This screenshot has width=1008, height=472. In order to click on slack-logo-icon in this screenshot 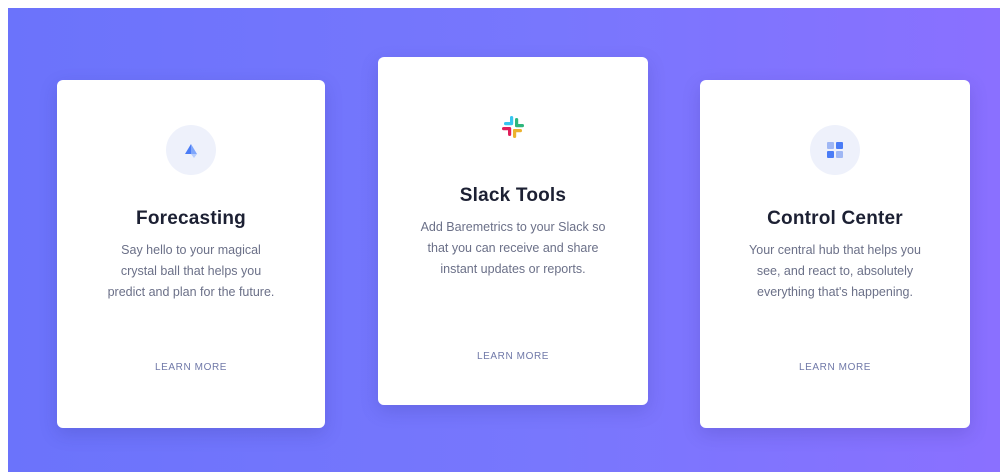, I will do `click(513, 127)`.